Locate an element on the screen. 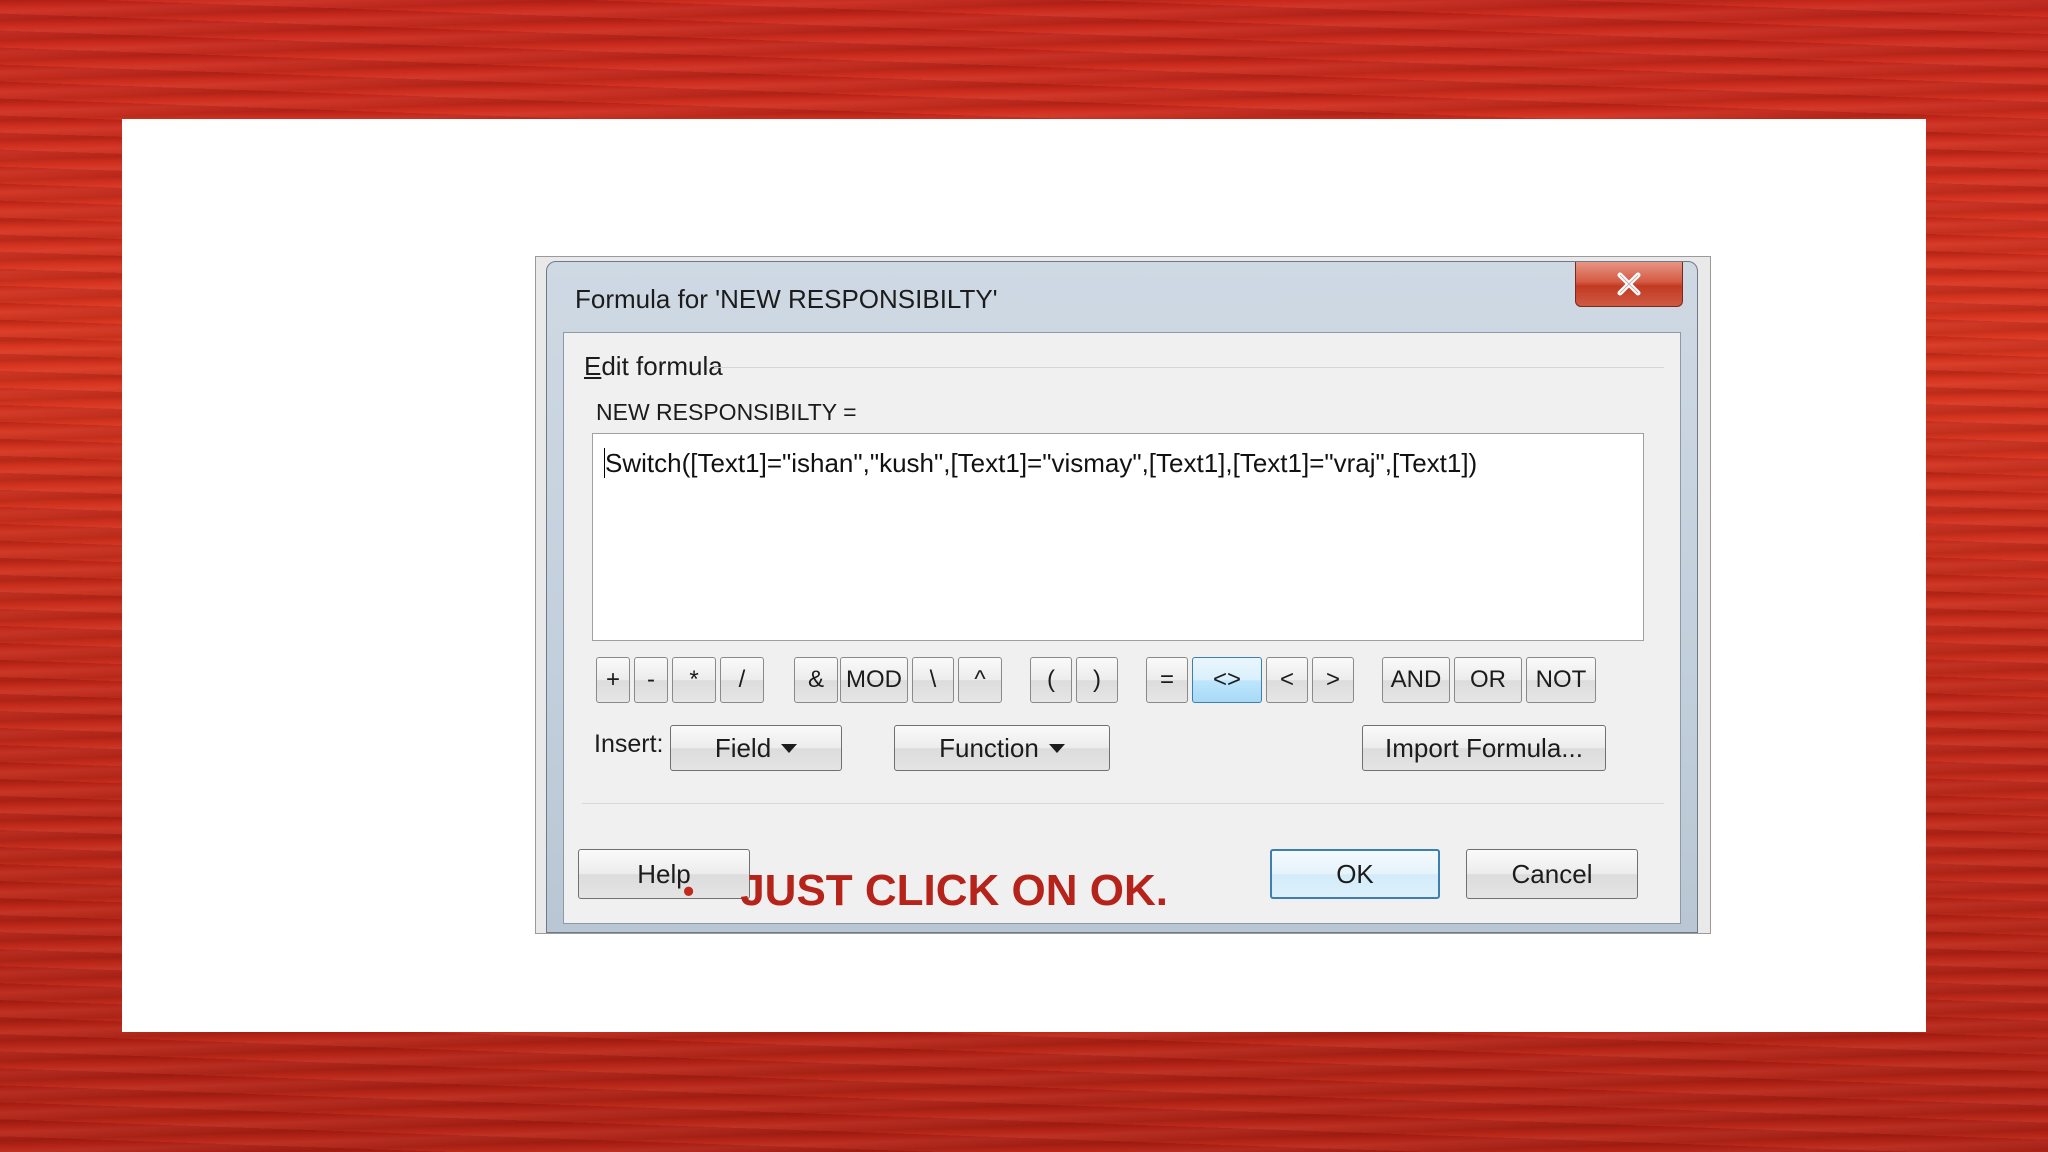 Image resolution: width=2048 pixels, height=1152 pixels. operator-less-than-button: < is located at coordinates (1287, 680).